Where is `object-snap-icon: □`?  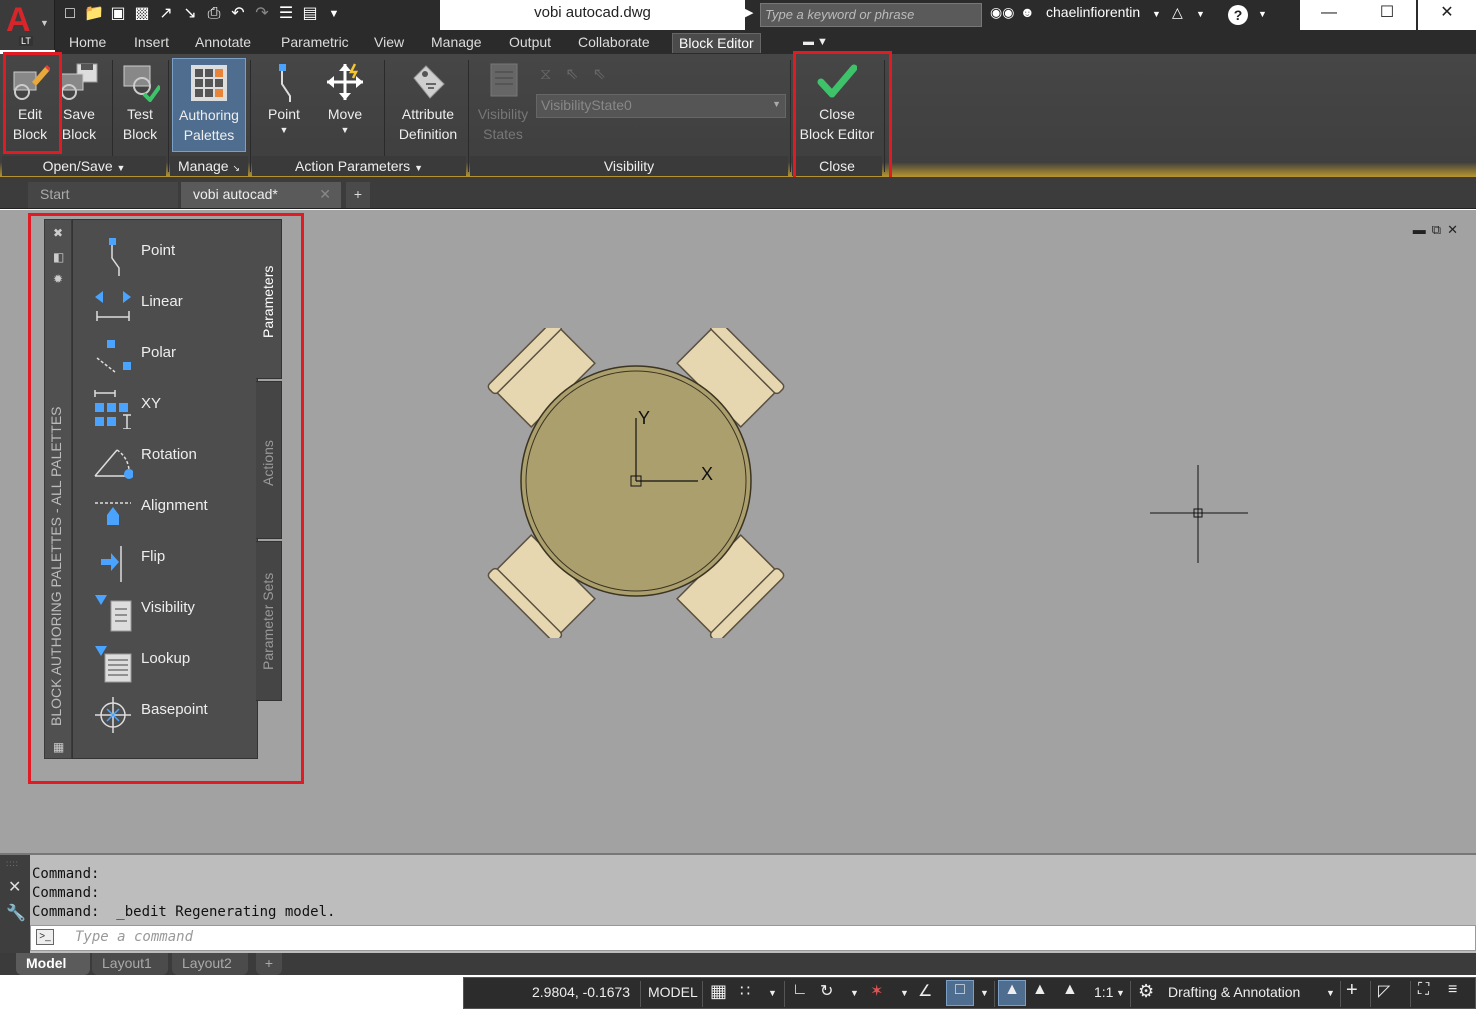
object-snap-icon: □ is located at coordinates (960, 993).